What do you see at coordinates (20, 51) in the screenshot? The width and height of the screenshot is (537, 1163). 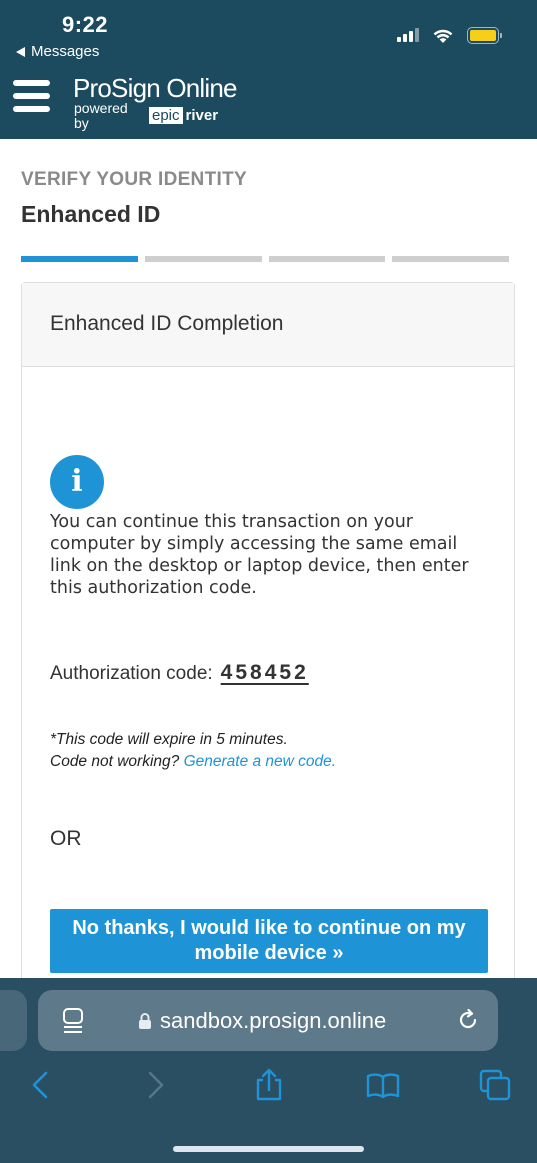 I see `back-triangle-icon` at bounding box center [20, 51].